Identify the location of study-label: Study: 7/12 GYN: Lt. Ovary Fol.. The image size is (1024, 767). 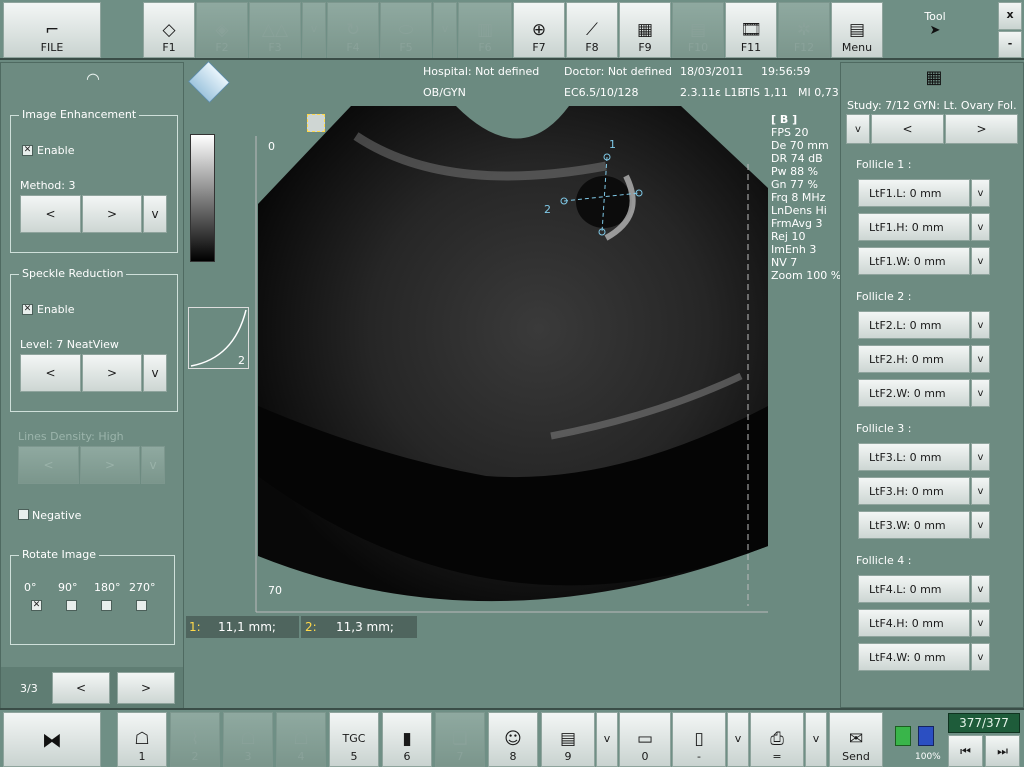
(932, 105).